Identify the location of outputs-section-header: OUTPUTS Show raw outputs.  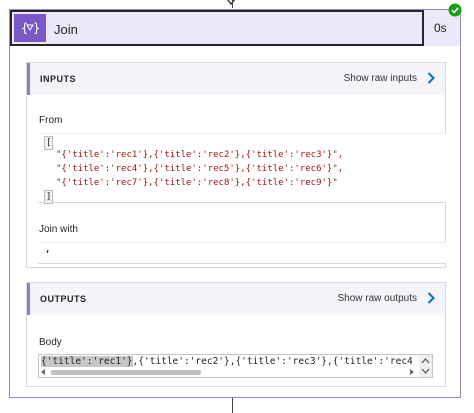
(236, 299).